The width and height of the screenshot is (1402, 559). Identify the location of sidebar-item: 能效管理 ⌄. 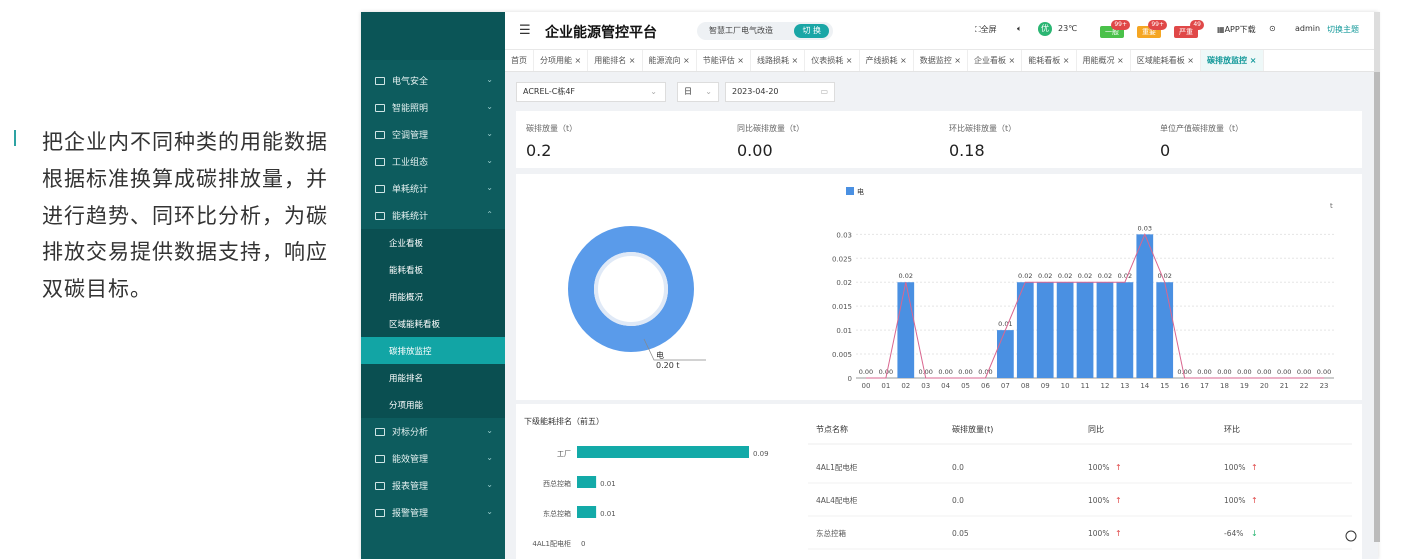
(433, 458).